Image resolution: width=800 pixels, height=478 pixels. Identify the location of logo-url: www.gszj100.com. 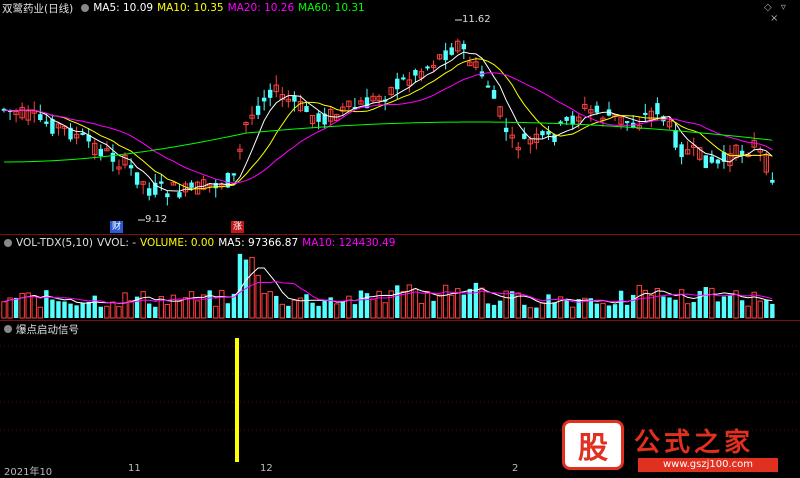
(708, 465).